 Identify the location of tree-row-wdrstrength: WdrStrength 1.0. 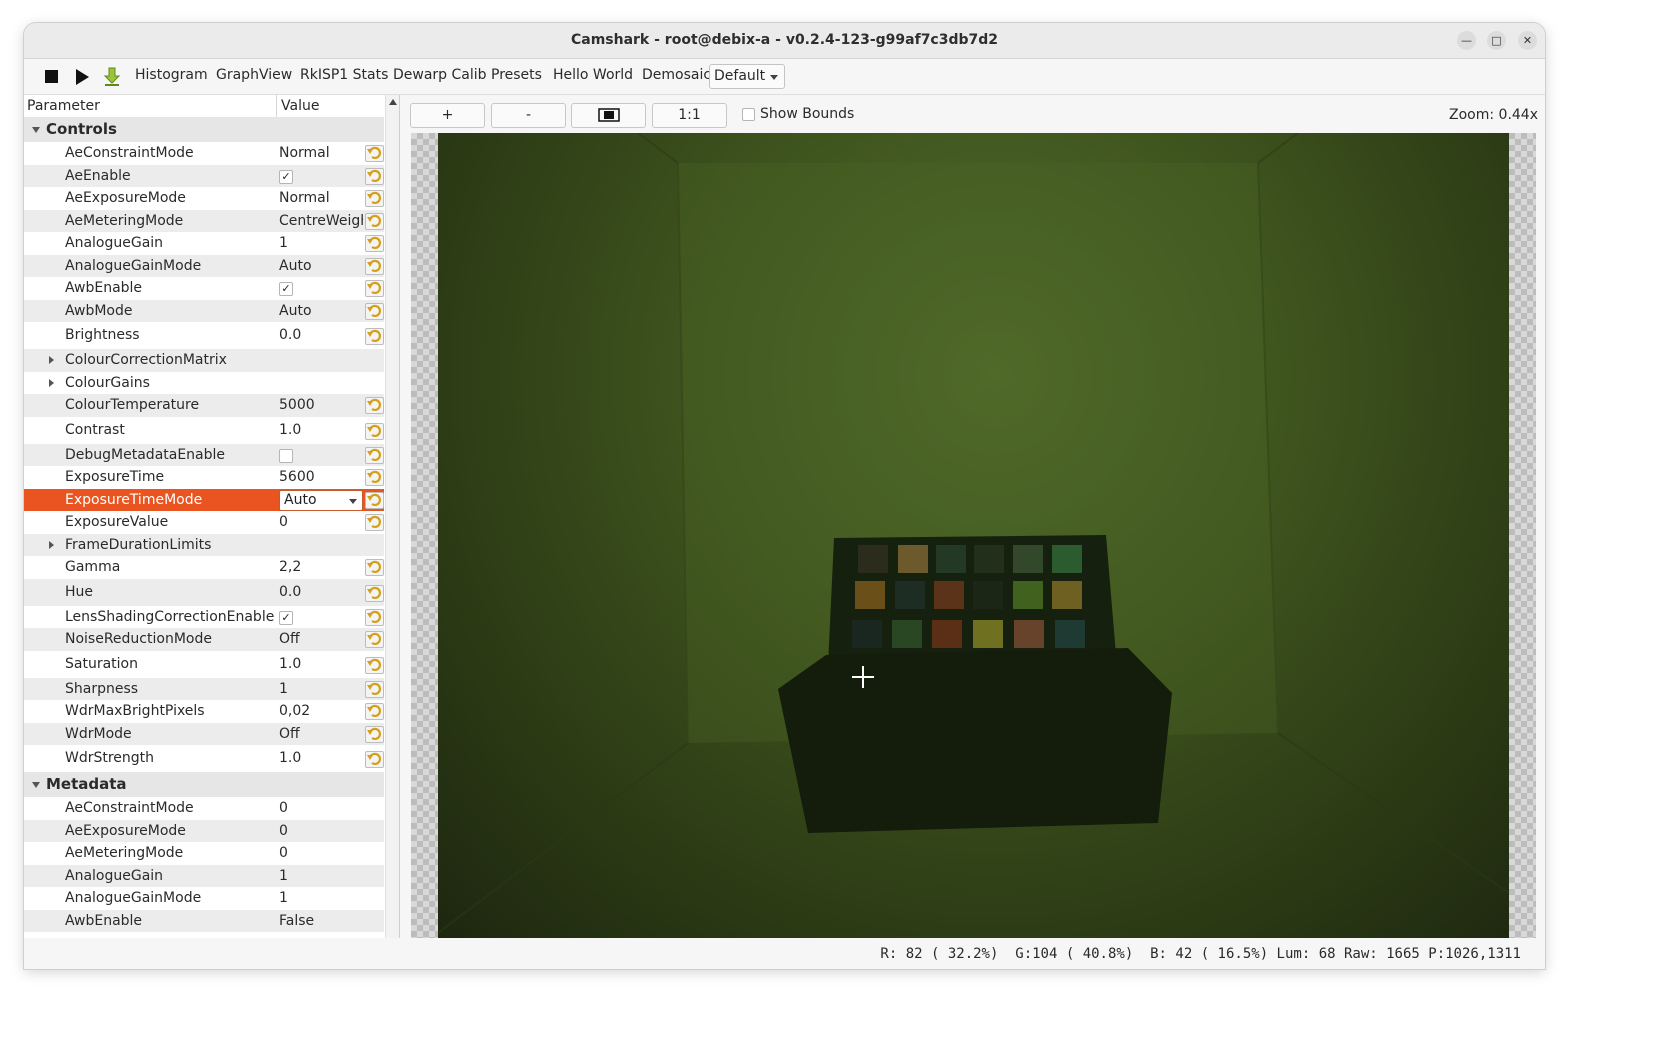
(204, 758).